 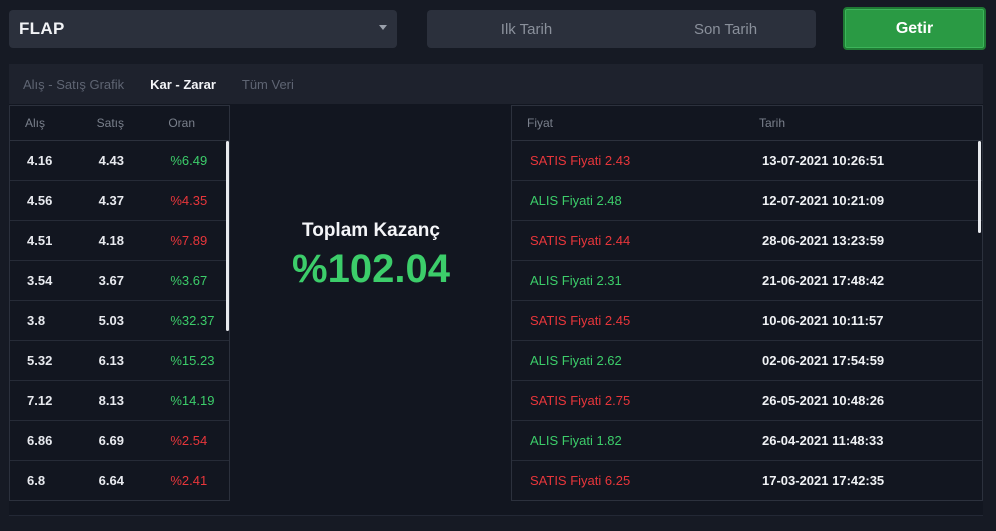 What do you see at coordinates (823, 440) in the screenshot?
I see `date-cell: 26-04-2021 11:48:33` at bounding box center [823, 440].